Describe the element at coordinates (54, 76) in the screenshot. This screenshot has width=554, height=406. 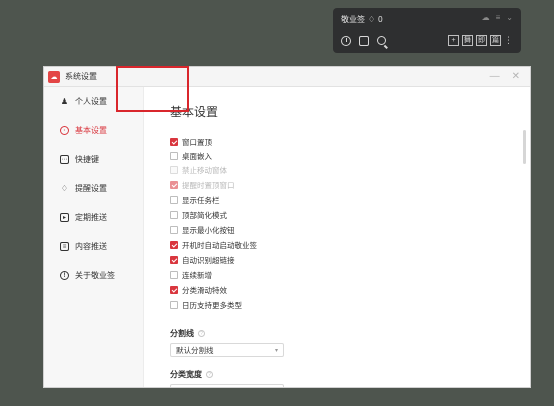
I see `app-logo-icon: ☁` at that location.